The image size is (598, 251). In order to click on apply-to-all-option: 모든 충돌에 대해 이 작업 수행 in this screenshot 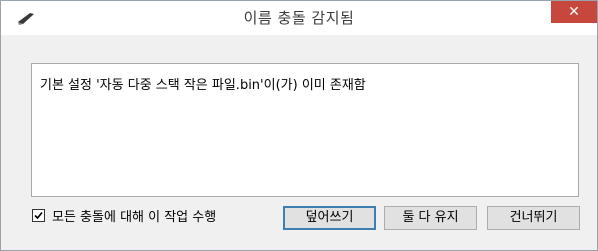, I will do `click(124, 215)`.